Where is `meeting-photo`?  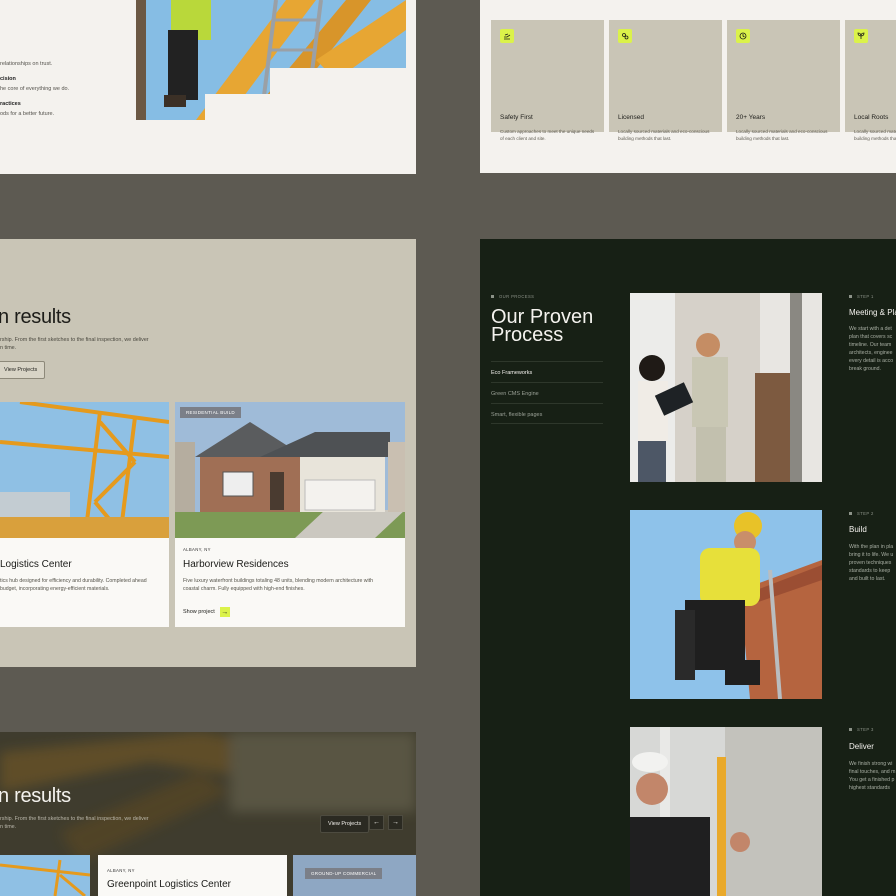
meeting-photo is located at coordinates (726, 387).